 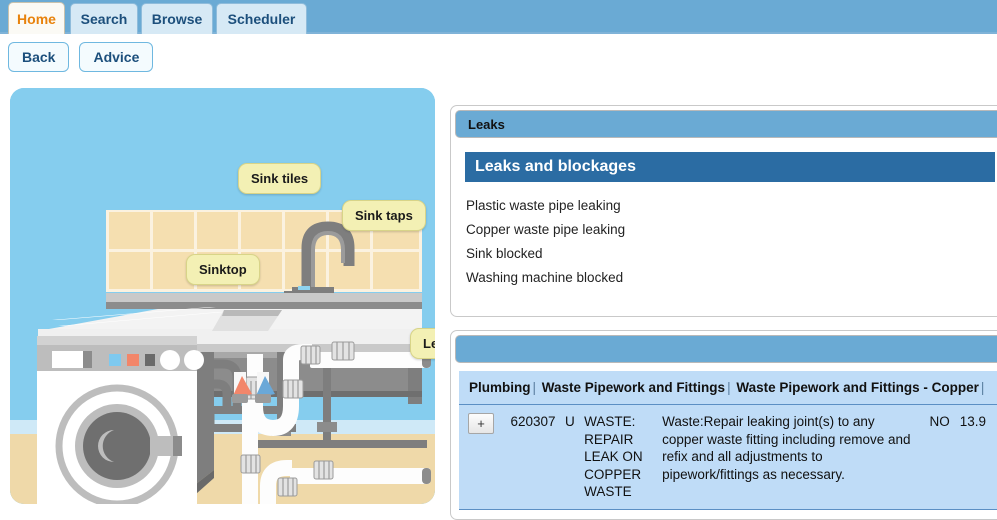 I want to click on section-title-leaks-and-blockages: Leaks and blockages, so click(x=730, y=167).